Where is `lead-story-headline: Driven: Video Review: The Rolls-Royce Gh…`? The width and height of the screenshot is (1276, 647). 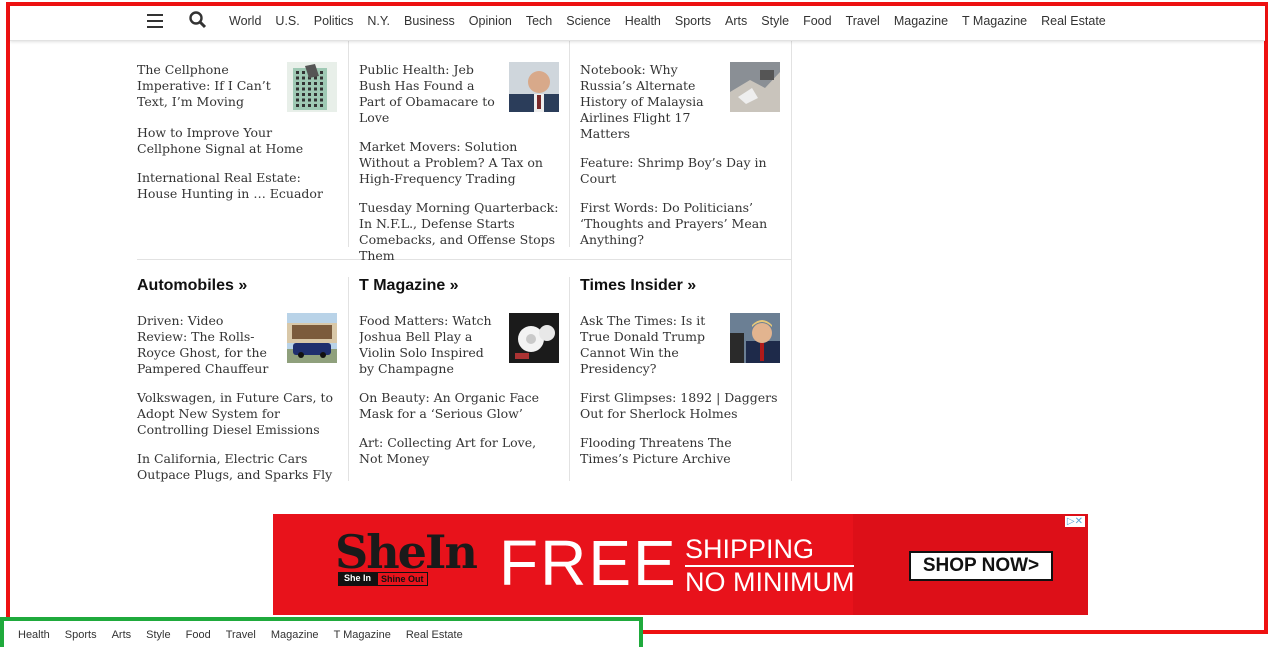
lead-story-headline: Driven: Video Review: The Rolls-Royce Gh… is located at coordinates (207, 345).